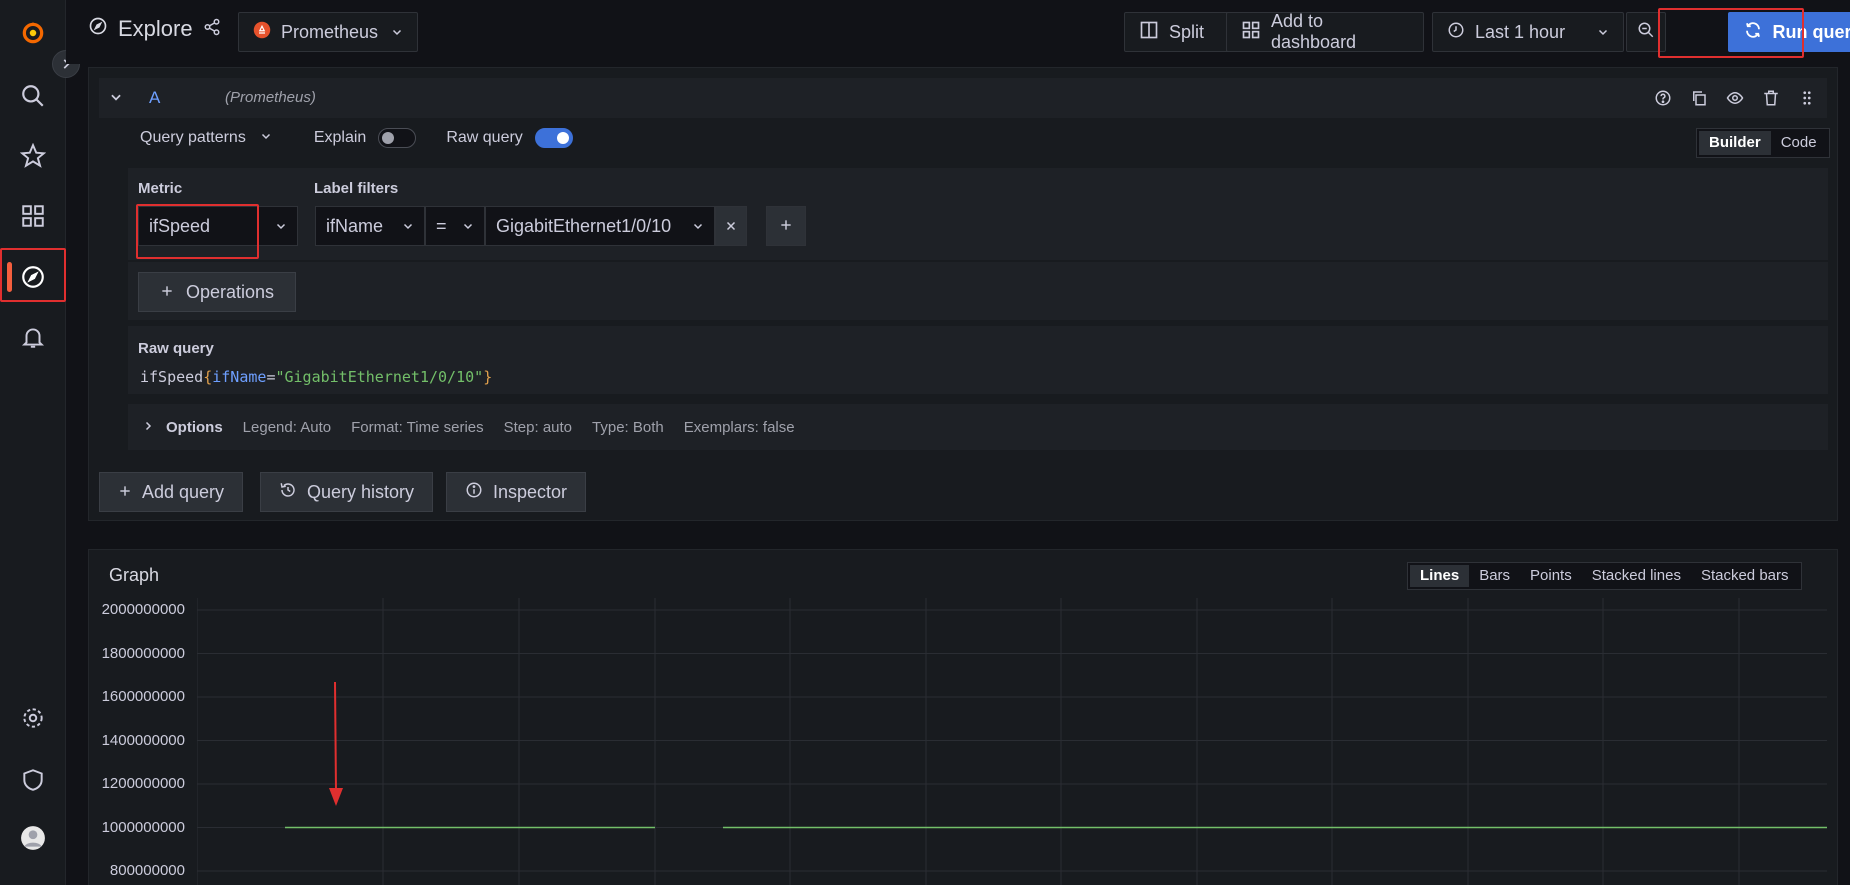 Image resolution: width=1850 pixels, height=885 pixels. I want to click on inspector-button: Inspector, so click(516, 492).